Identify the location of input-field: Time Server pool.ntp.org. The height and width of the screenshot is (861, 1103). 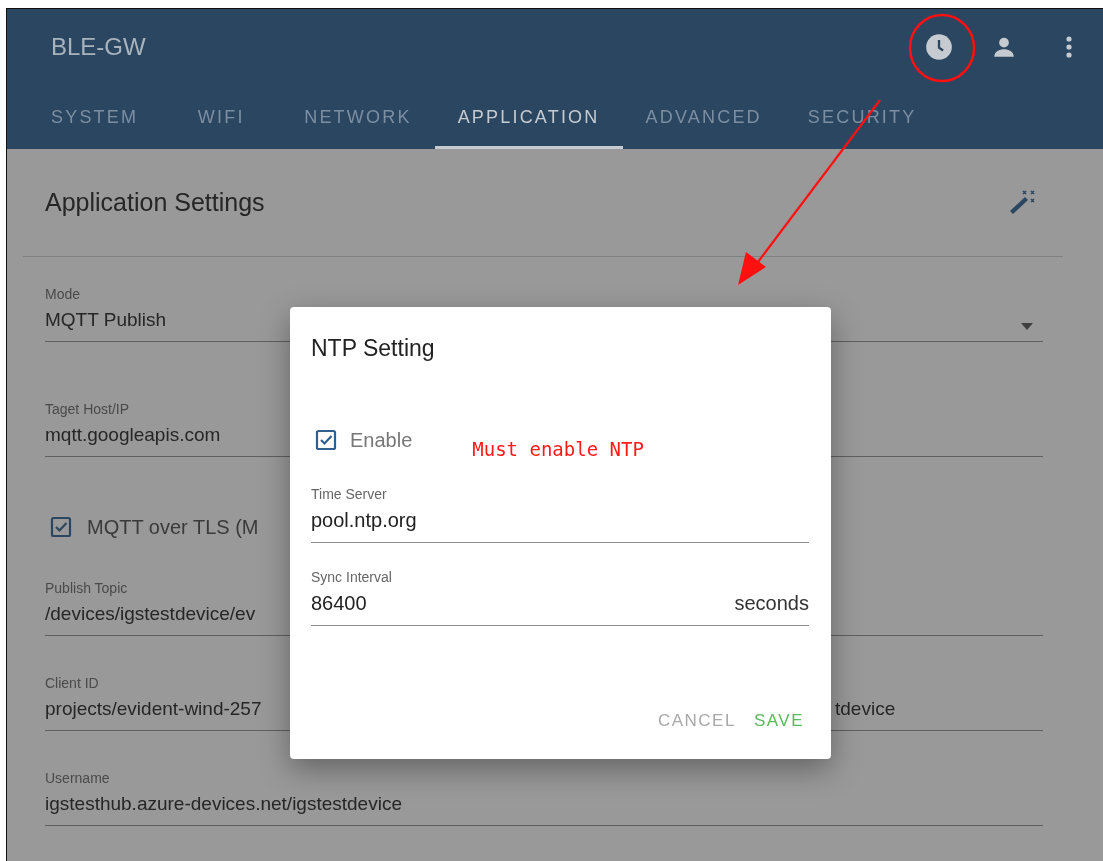
(560, 514).